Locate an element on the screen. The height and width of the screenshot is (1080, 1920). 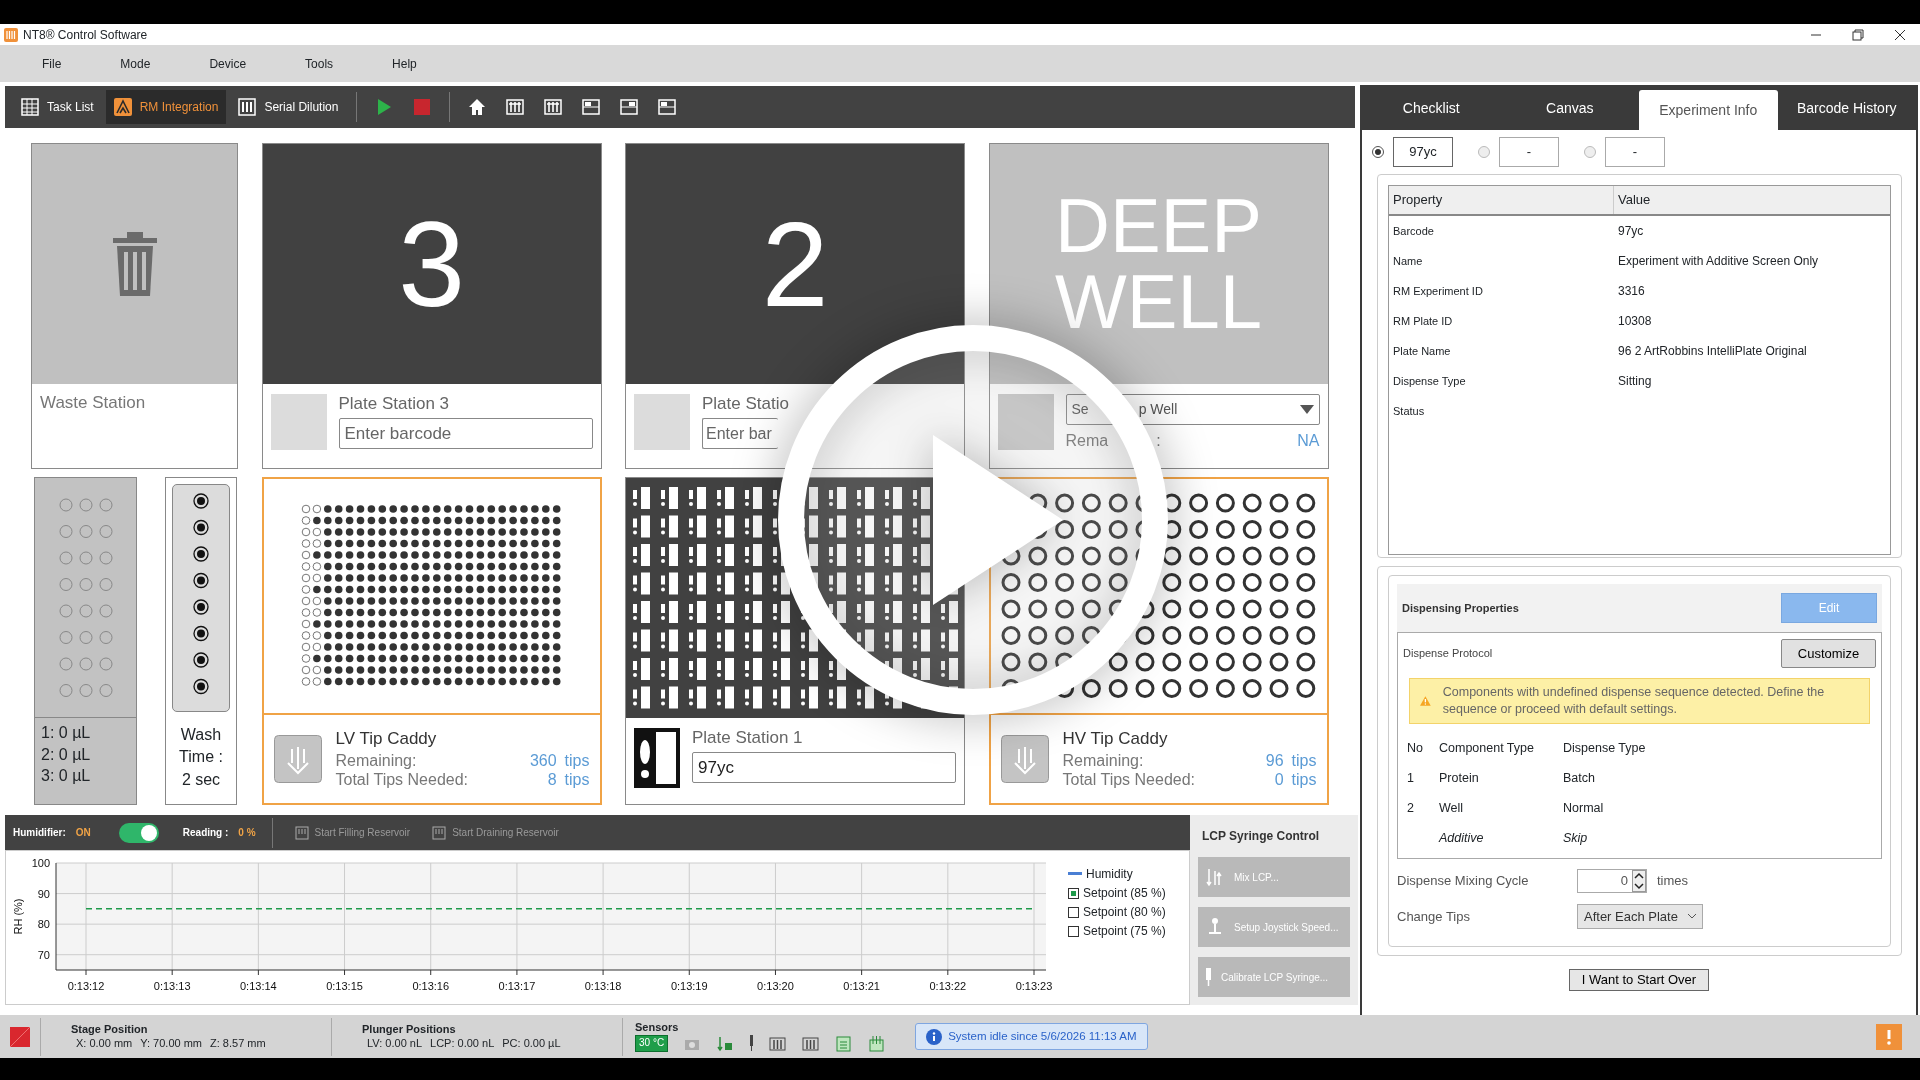
table-cell-text: Experiment with Additive Screen Only is located at coordinates (1718, 261).